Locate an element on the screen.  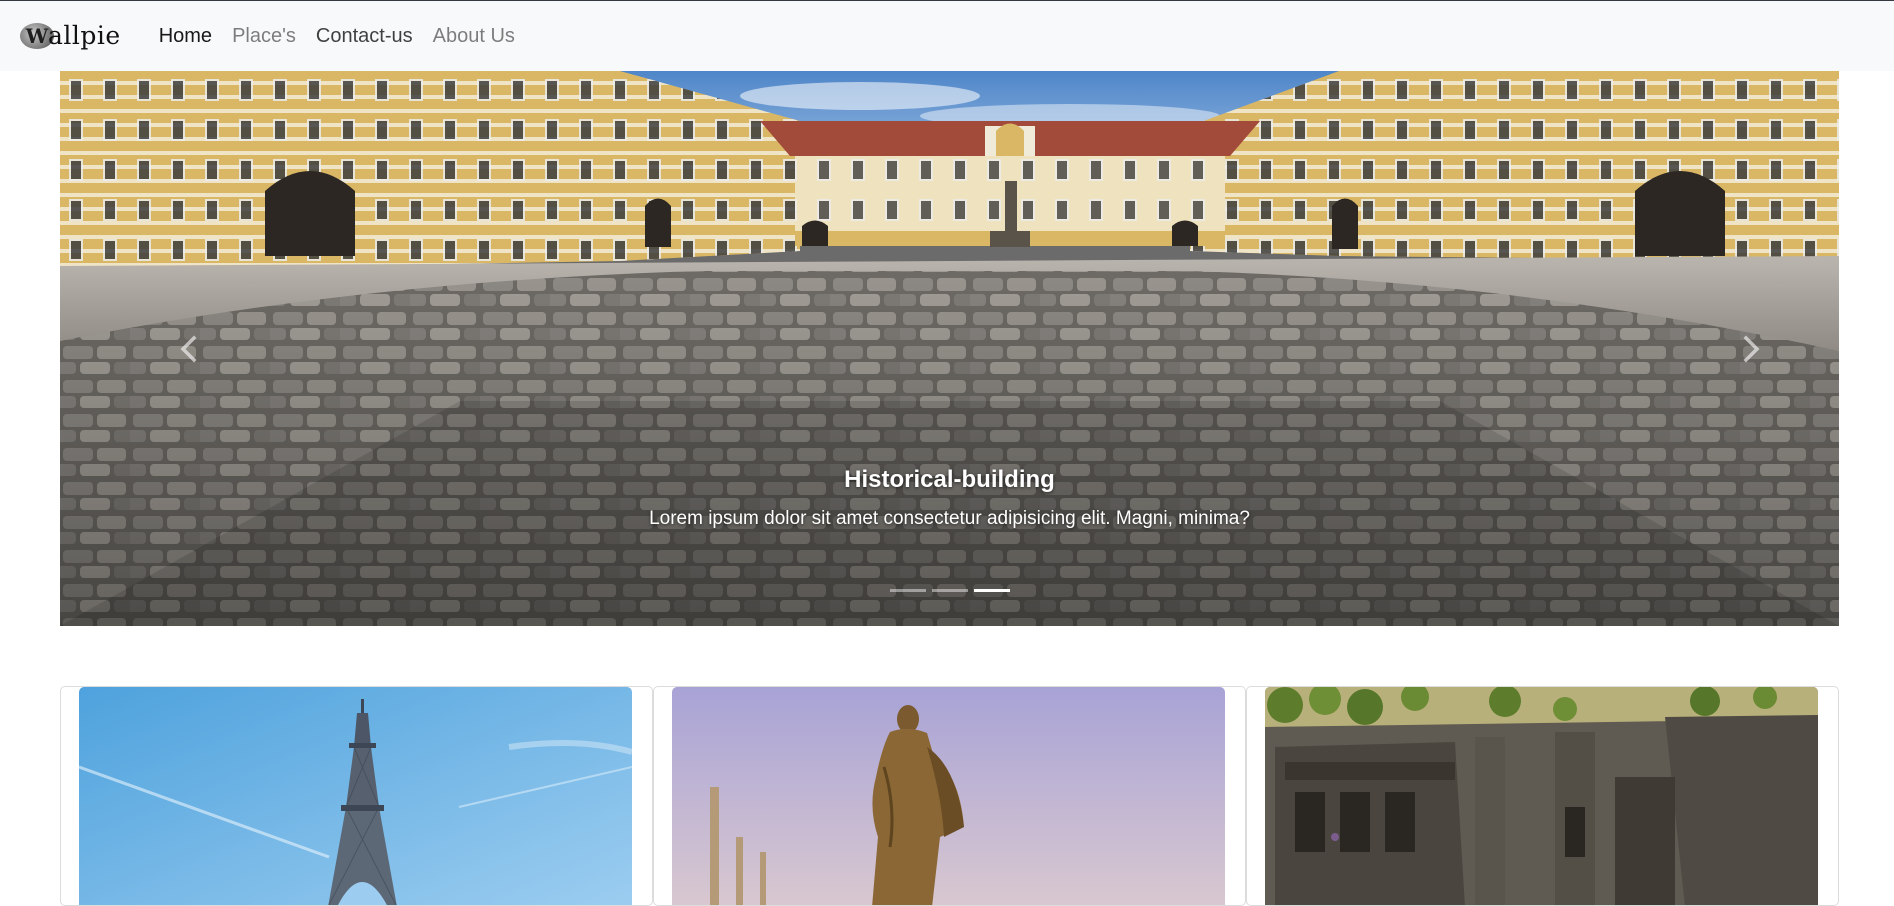
nav-link-places: Place's is located at coordinates (264, 36).